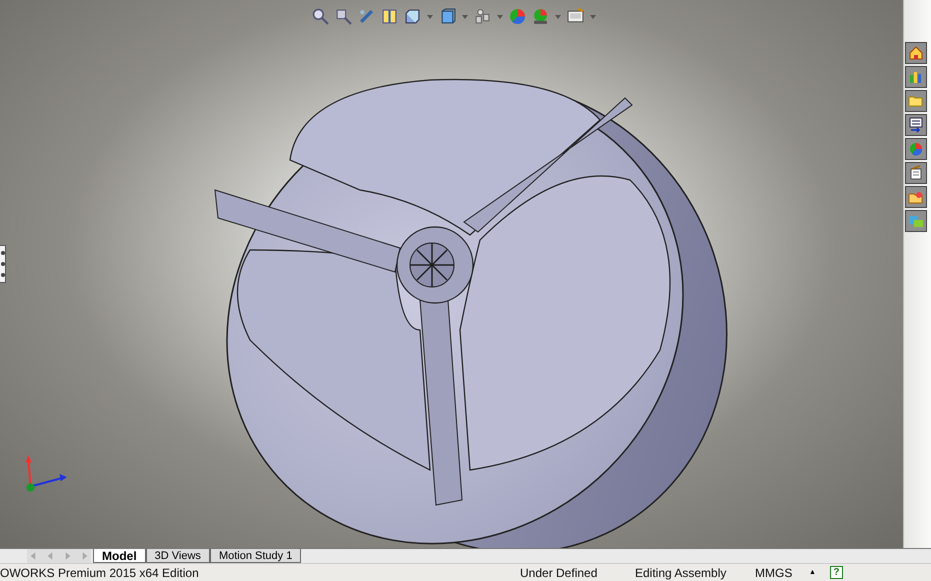 Image resolution: width=931 pixels, height=581 pixels. Describe the element at coordinates (366, 16) in the screenshot. I see `wand-icon` at that location.